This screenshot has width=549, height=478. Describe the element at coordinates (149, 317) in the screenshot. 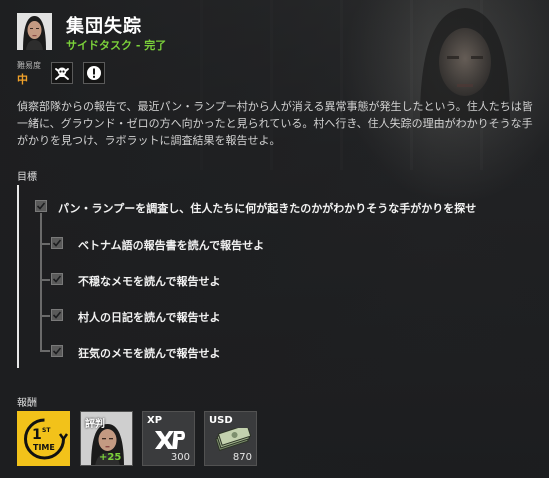

I see `sub-objective-text: 村人の日記を読んで報告せよ` at that location.